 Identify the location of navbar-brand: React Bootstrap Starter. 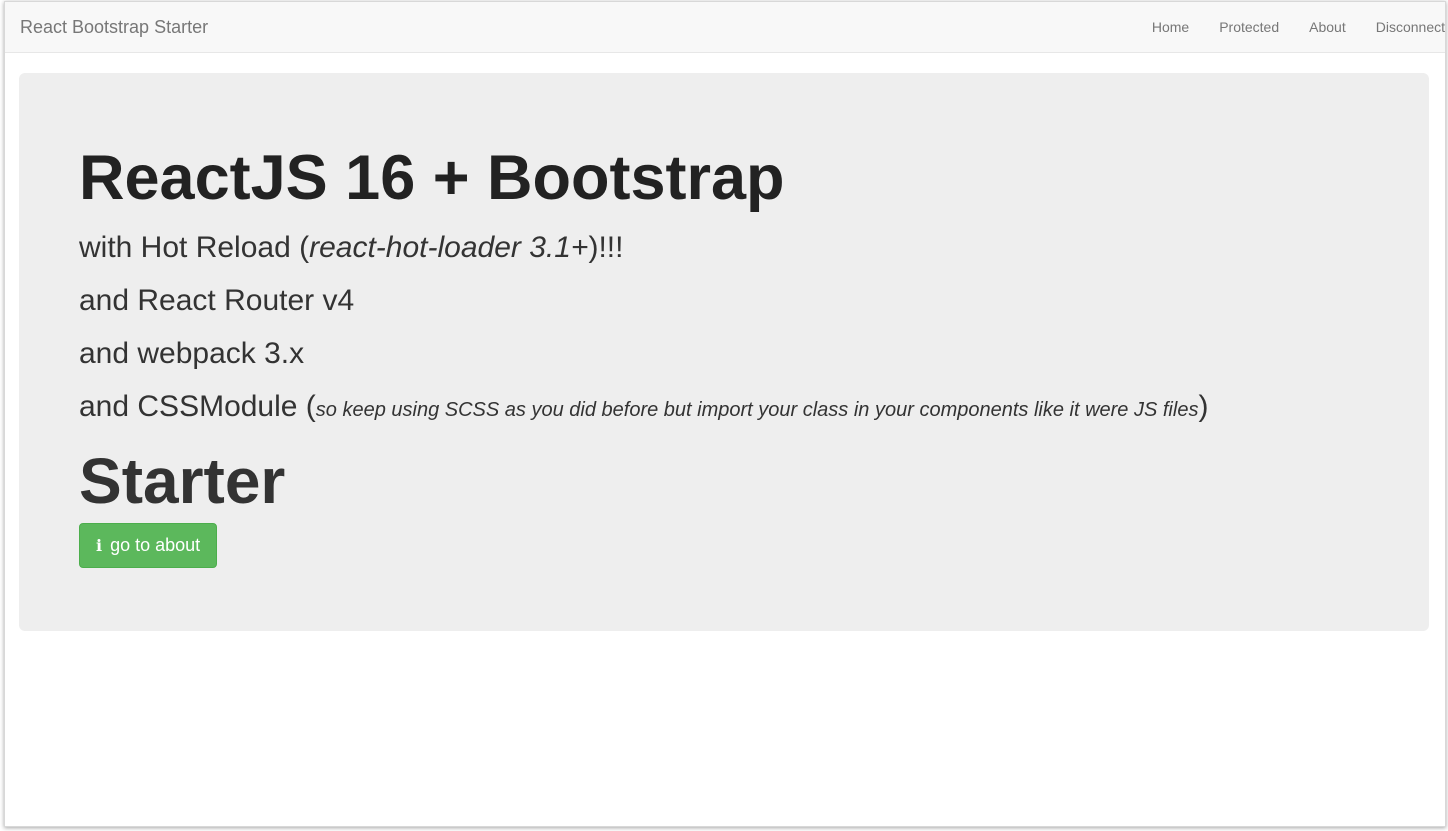
(114, 27).